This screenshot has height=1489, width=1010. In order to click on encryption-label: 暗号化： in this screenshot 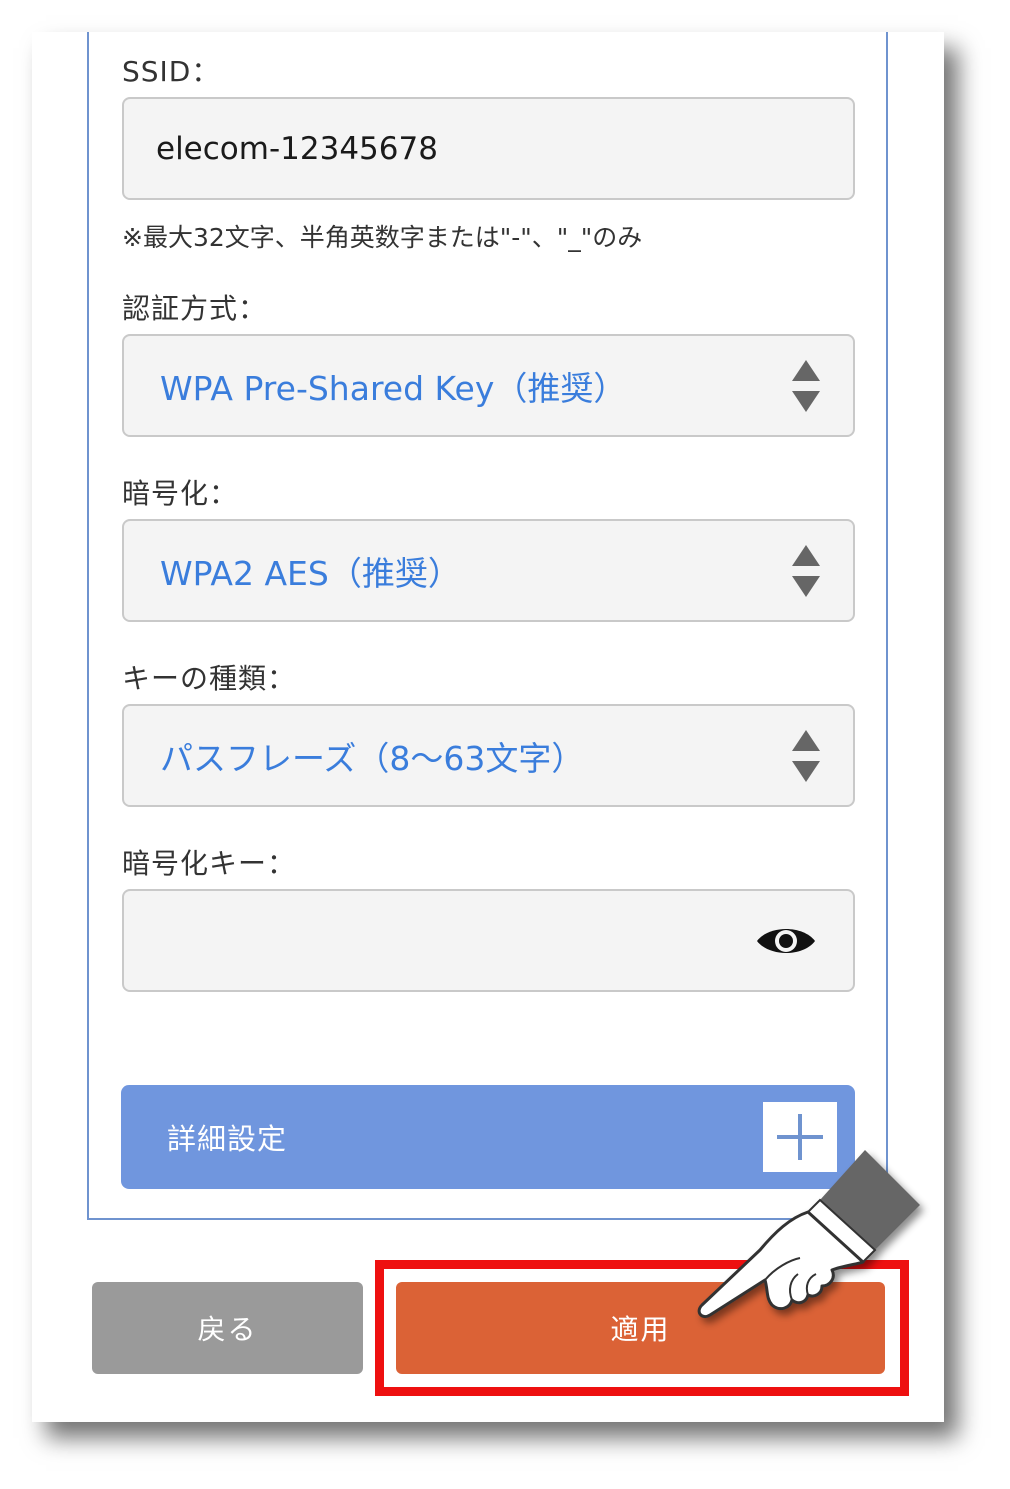, I will do `click(180, 493)`.